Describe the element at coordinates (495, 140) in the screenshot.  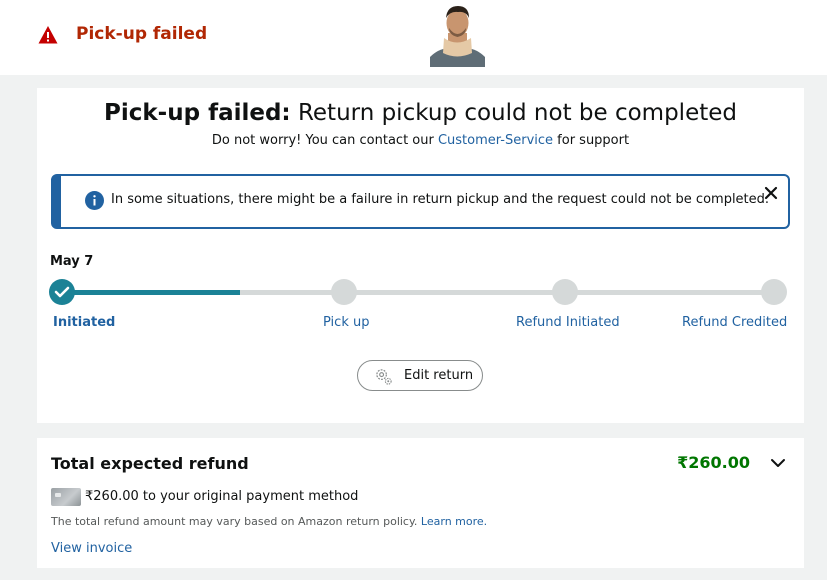
I see `customer-service-link: Customer-Service` at that location.